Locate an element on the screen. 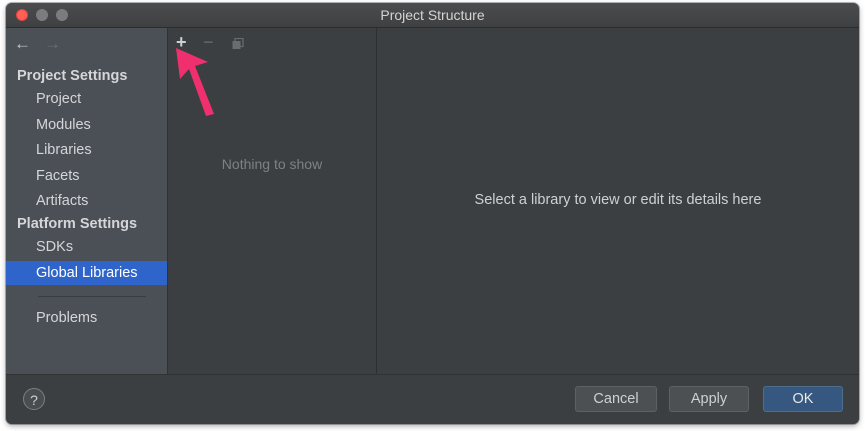  cancel-button: Cancel is located at coordinates (616, 399).